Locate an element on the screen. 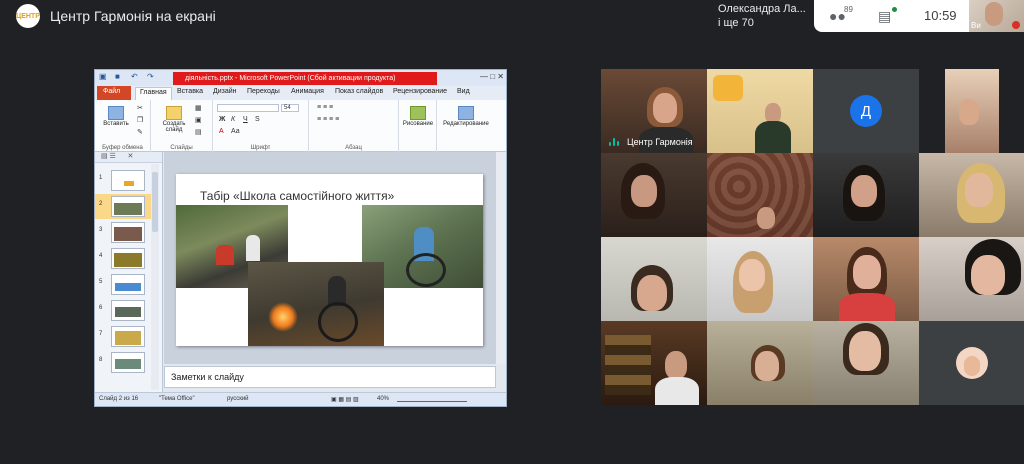  slide-scrollbar is located at coordinates (501, 258).